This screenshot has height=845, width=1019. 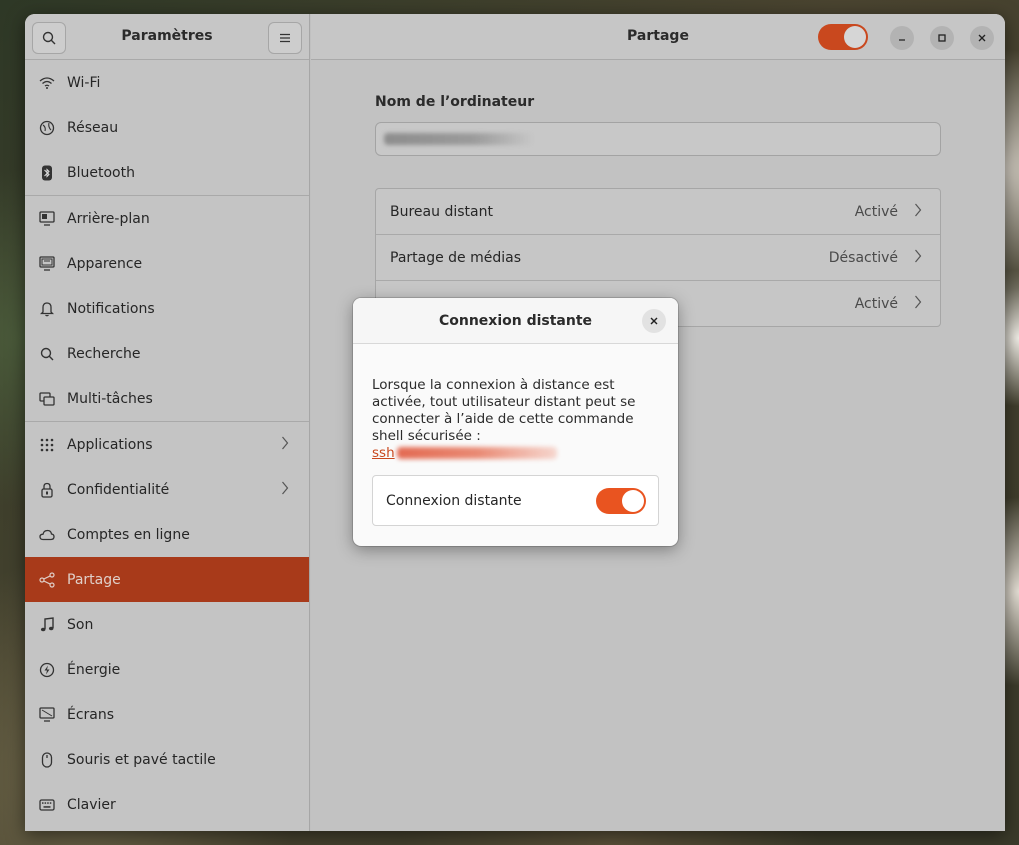 What do you see at coordinates (843, 37) in the screenshot?
I see `sharing-master-toggle` at bounding box center [843, 37].